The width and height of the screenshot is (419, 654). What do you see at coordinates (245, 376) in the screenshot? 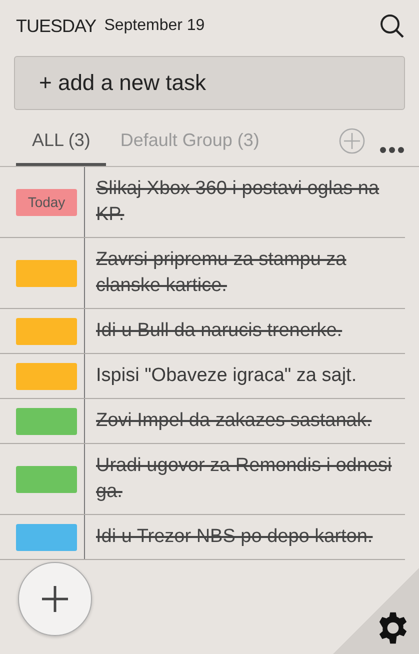
I see `task-text: Ispisi "Obaveze igraca" za sajt.` at bounding box center [245, 376].